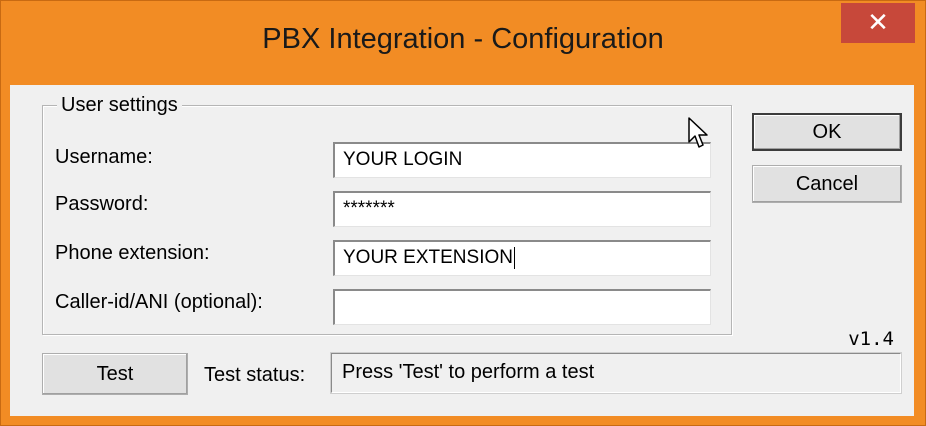 The image size is (926, 426). Describe the element at coordinates (159, 302) in the screenshot. I see `caller-id-label: Caller-id/ANI (optional):` at that location.